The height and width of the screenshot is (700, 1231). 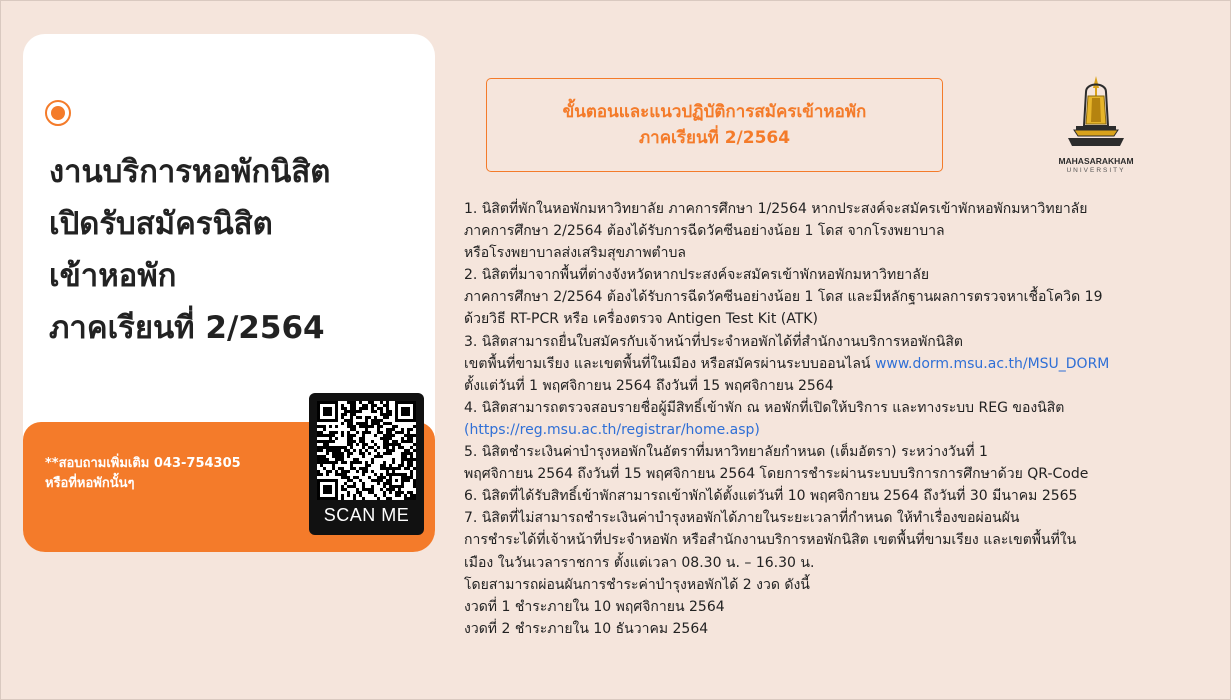 I want to click on qr-code-card: SCAN ME, so click(x=366, y=464).